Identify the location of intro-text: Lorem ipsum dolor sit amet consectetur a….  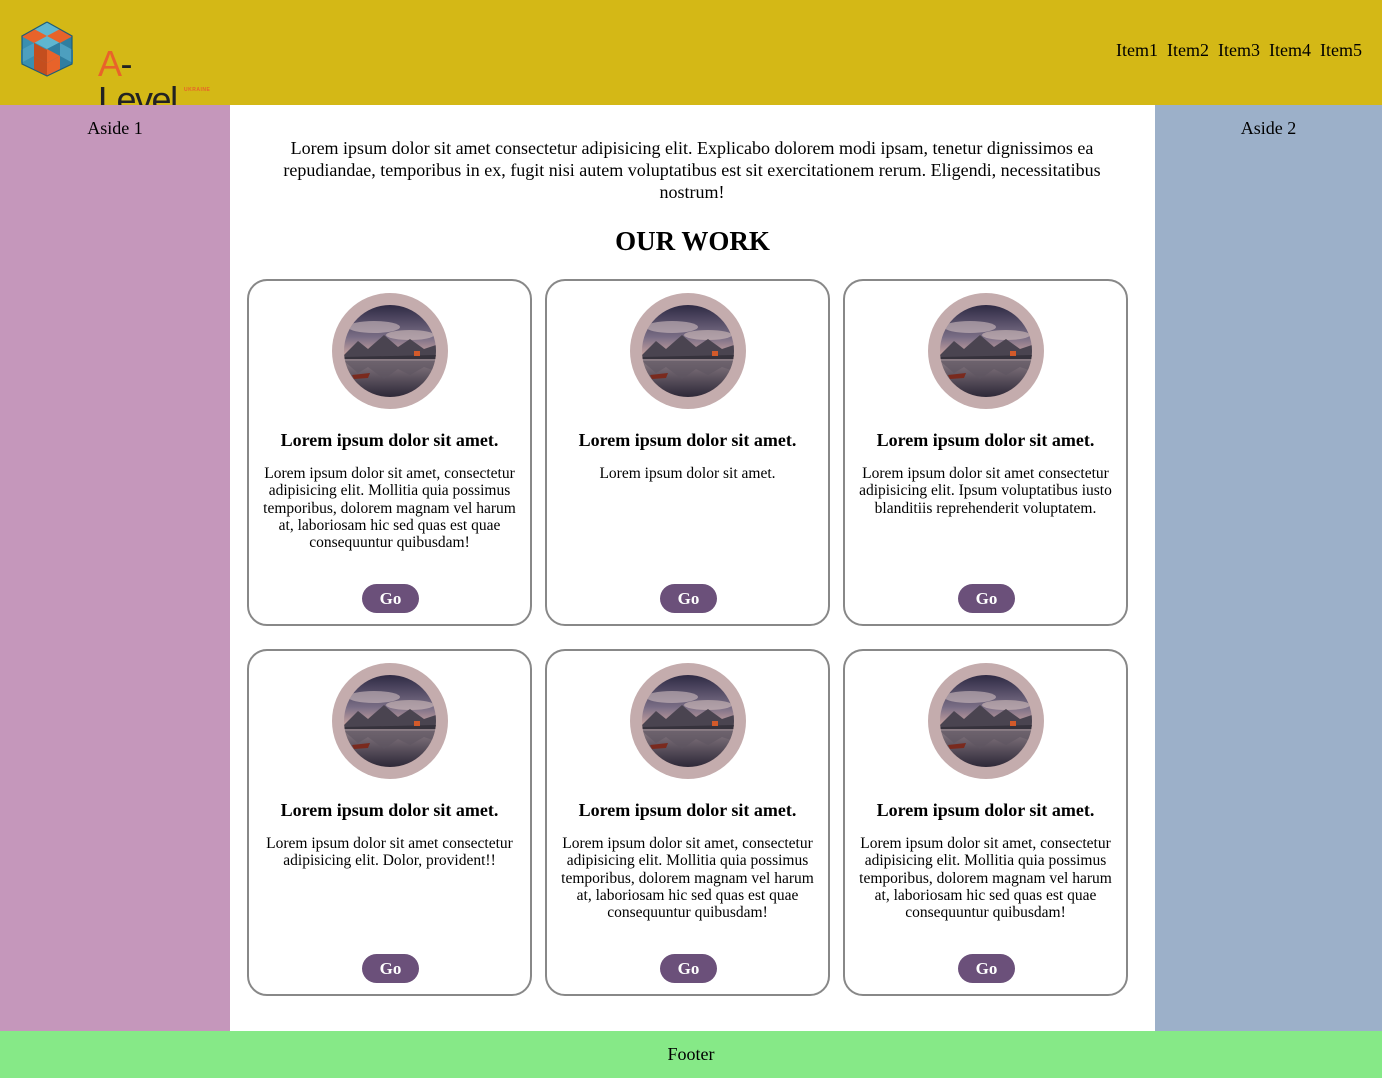
(692, 170).